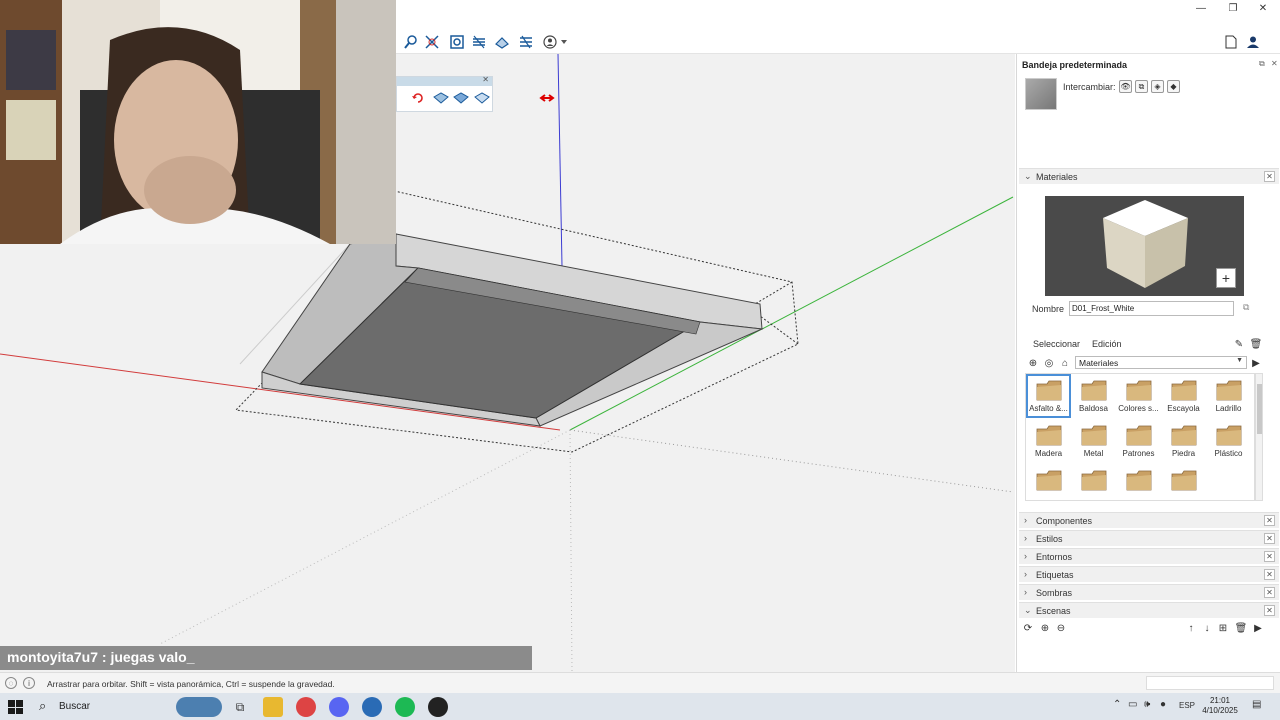  What do you see at coordinates (551, 42) in the screenshot?
I see `account-icon` at bounding box center [551, 42].